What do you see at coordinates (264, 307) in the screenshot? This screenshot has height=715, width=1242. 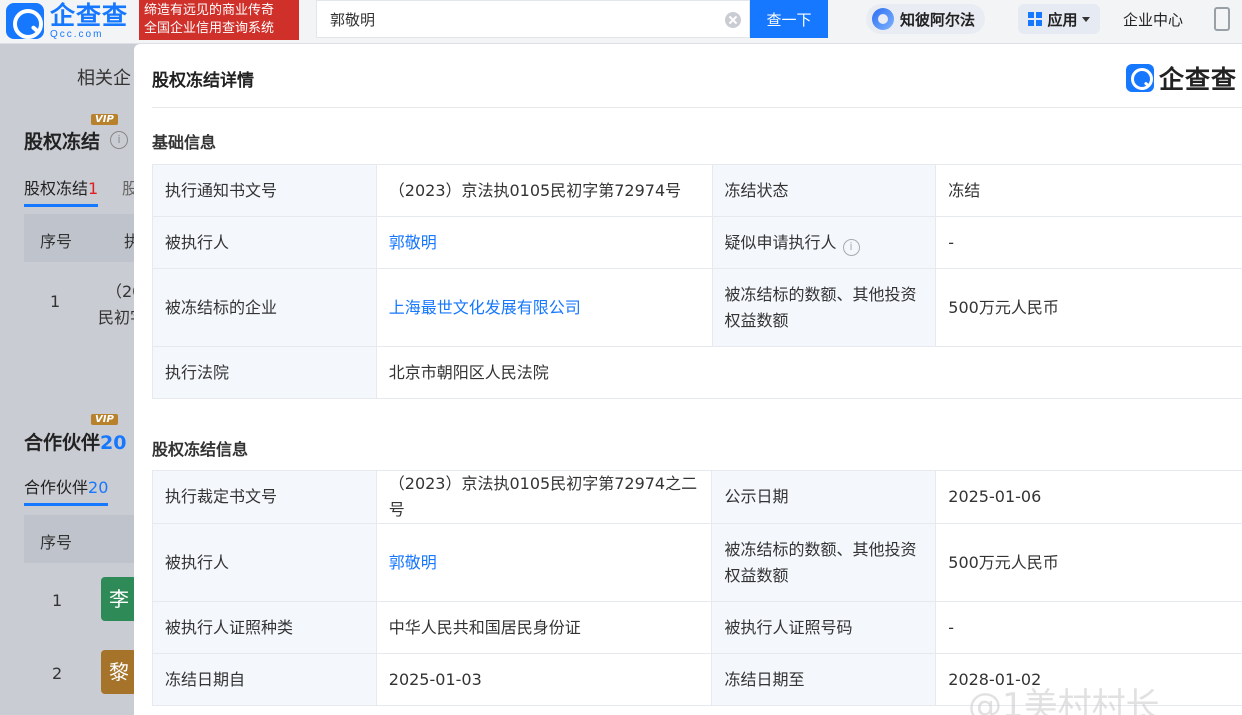 I see `field-label: 被冻结标的企业` at bounding box center [264, 307].